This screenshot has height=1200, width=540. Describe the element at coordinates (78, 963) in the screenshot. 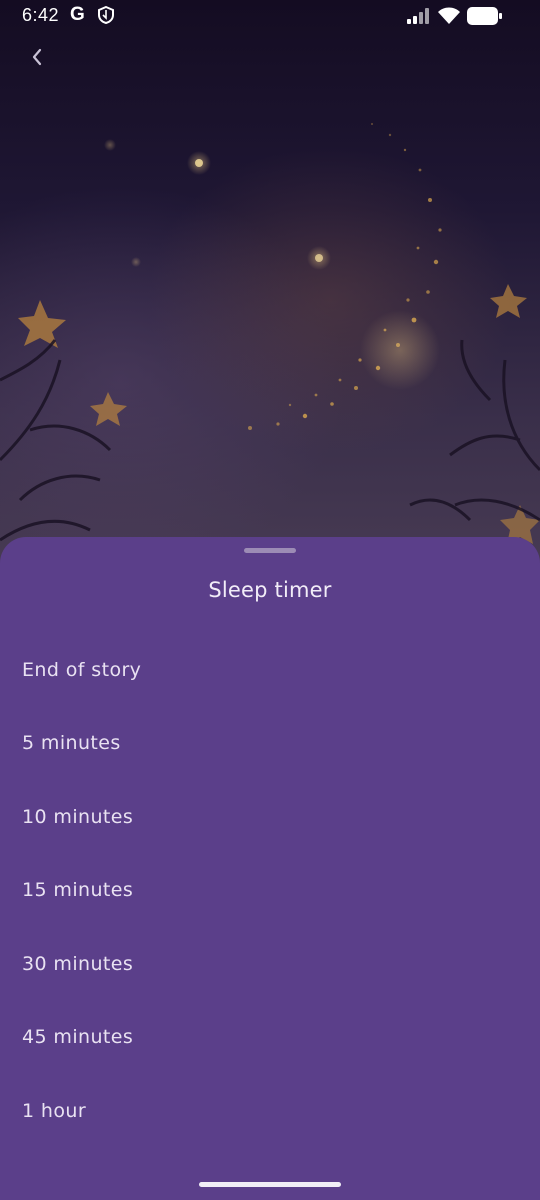

I see `option-label: 30 minutes` at that location.